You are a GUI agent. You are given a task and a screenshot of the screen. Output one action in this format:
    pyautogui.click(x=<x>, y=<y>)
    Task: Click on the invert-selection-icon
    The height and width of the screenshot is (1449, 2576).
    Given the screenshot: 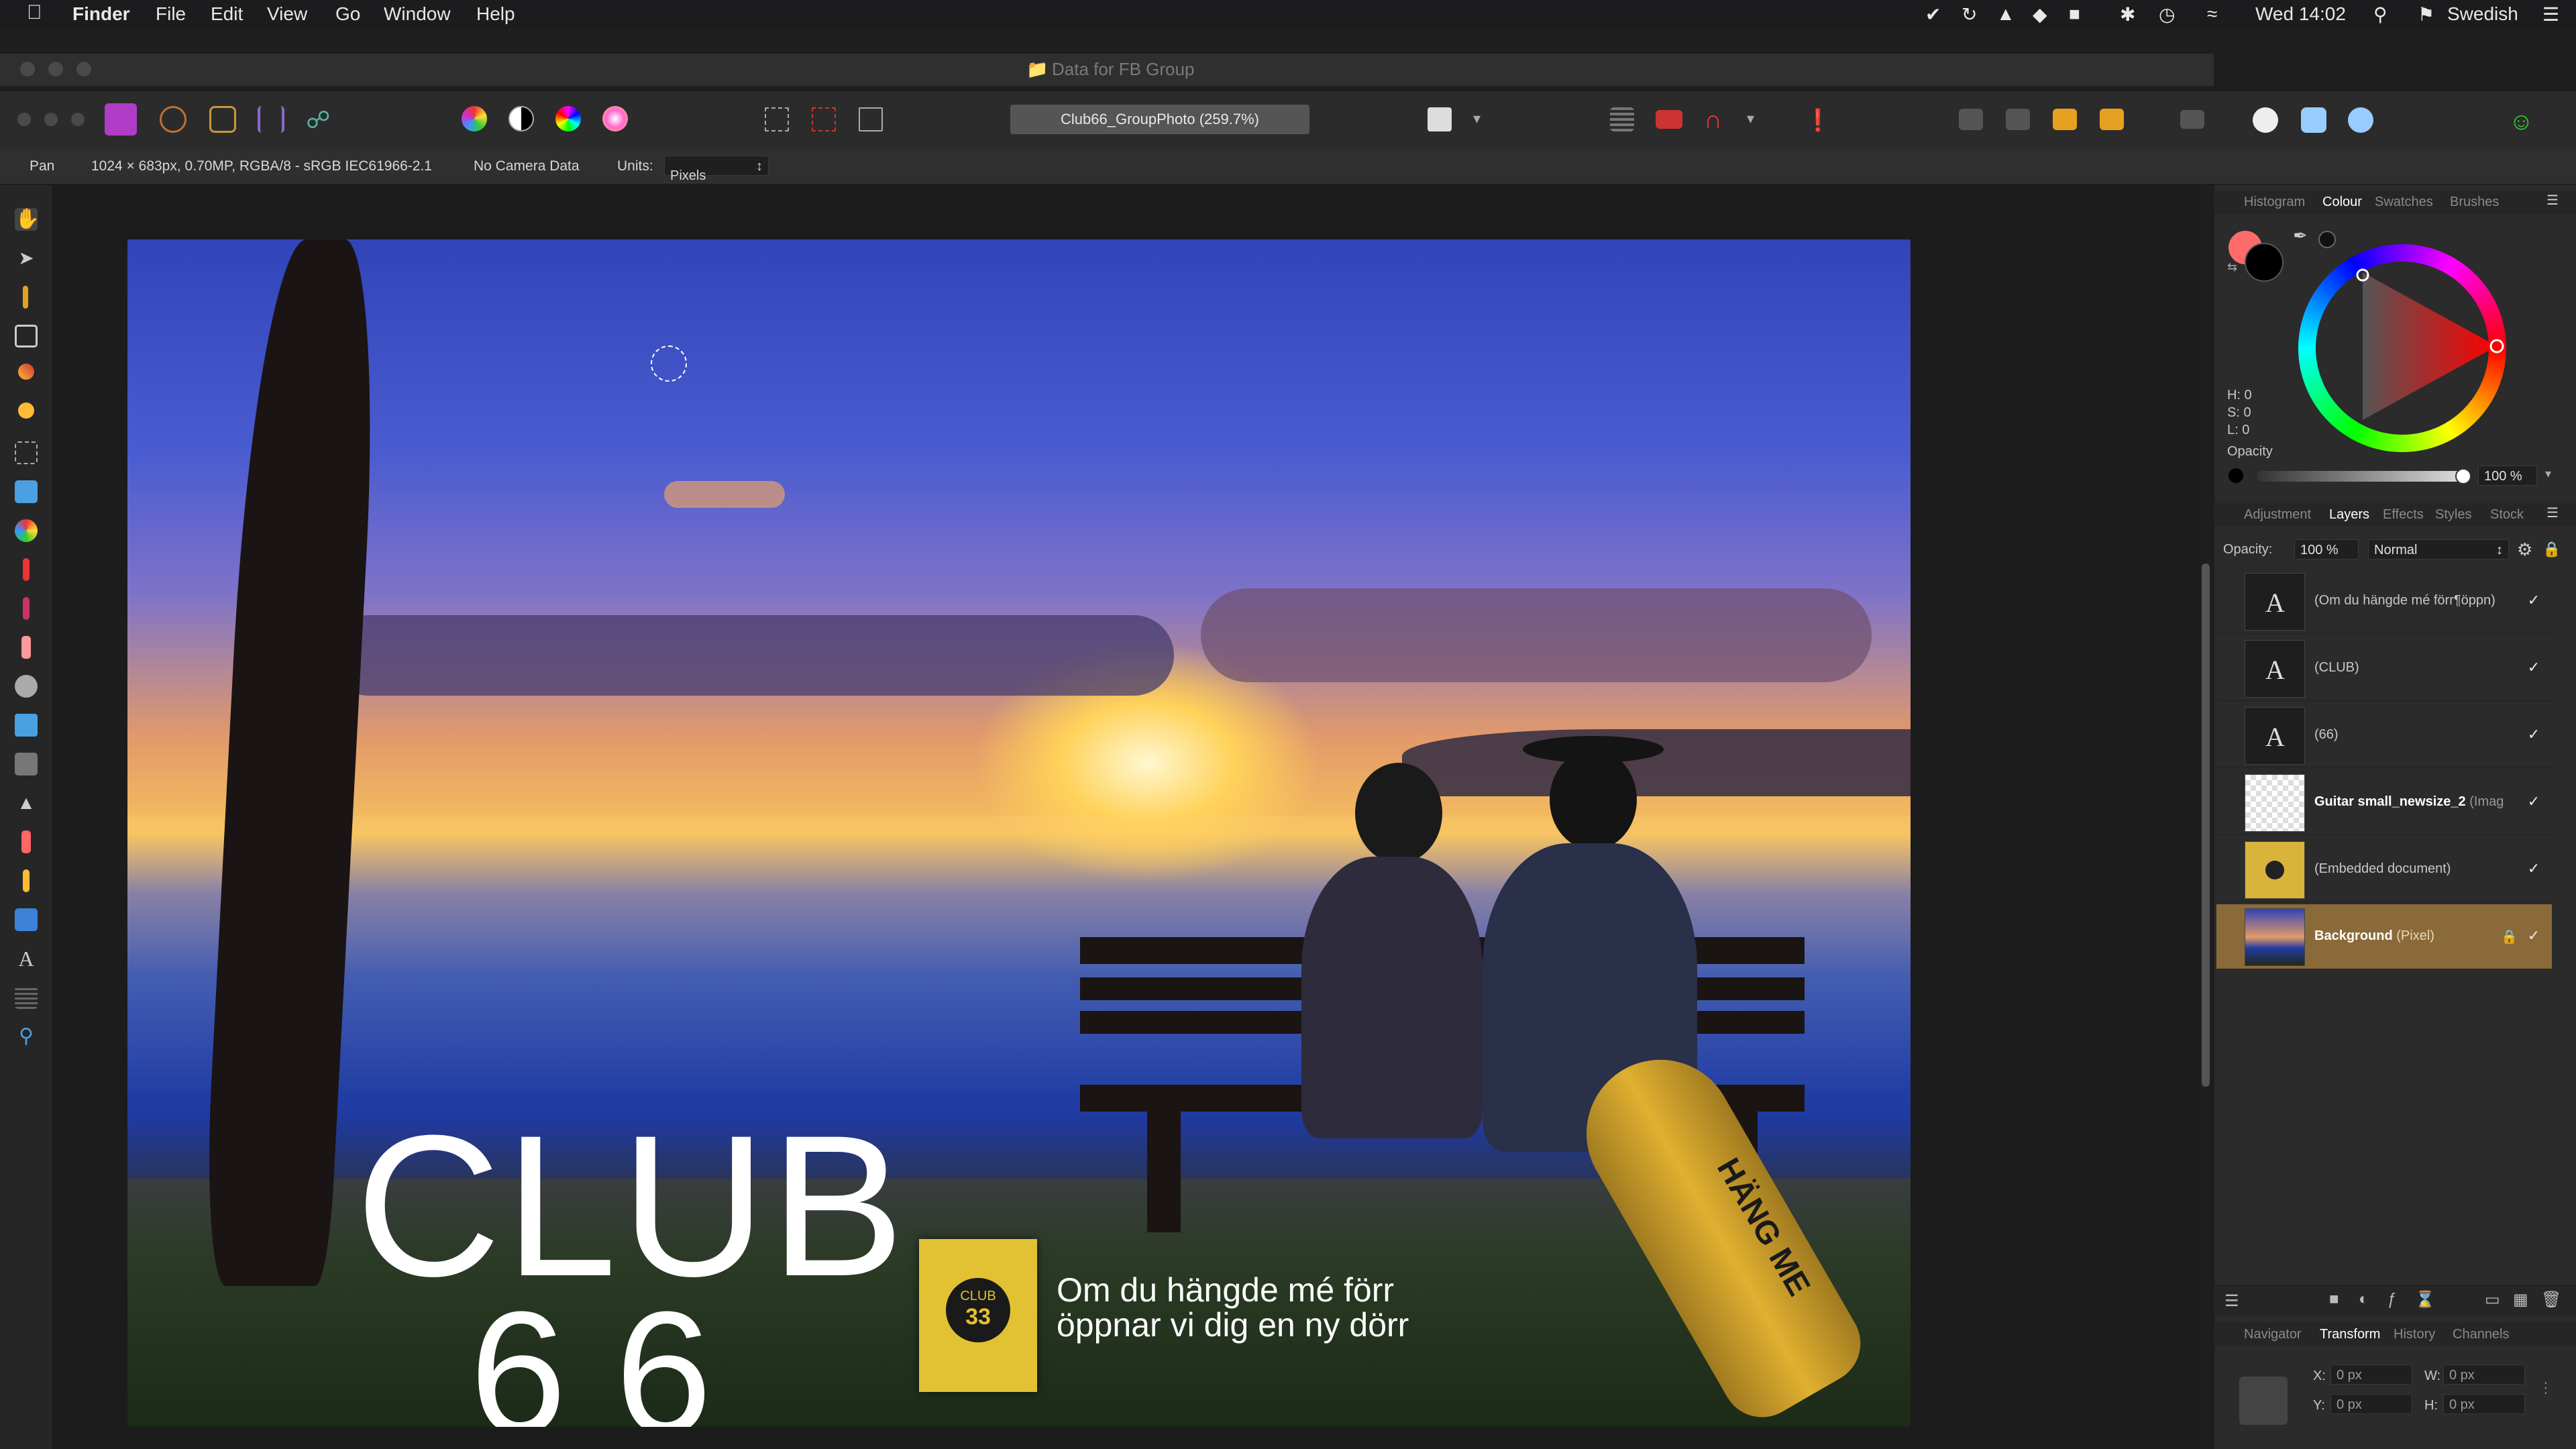 What is the action you would take?
    pyautogui.click(x=871, y=119)
    